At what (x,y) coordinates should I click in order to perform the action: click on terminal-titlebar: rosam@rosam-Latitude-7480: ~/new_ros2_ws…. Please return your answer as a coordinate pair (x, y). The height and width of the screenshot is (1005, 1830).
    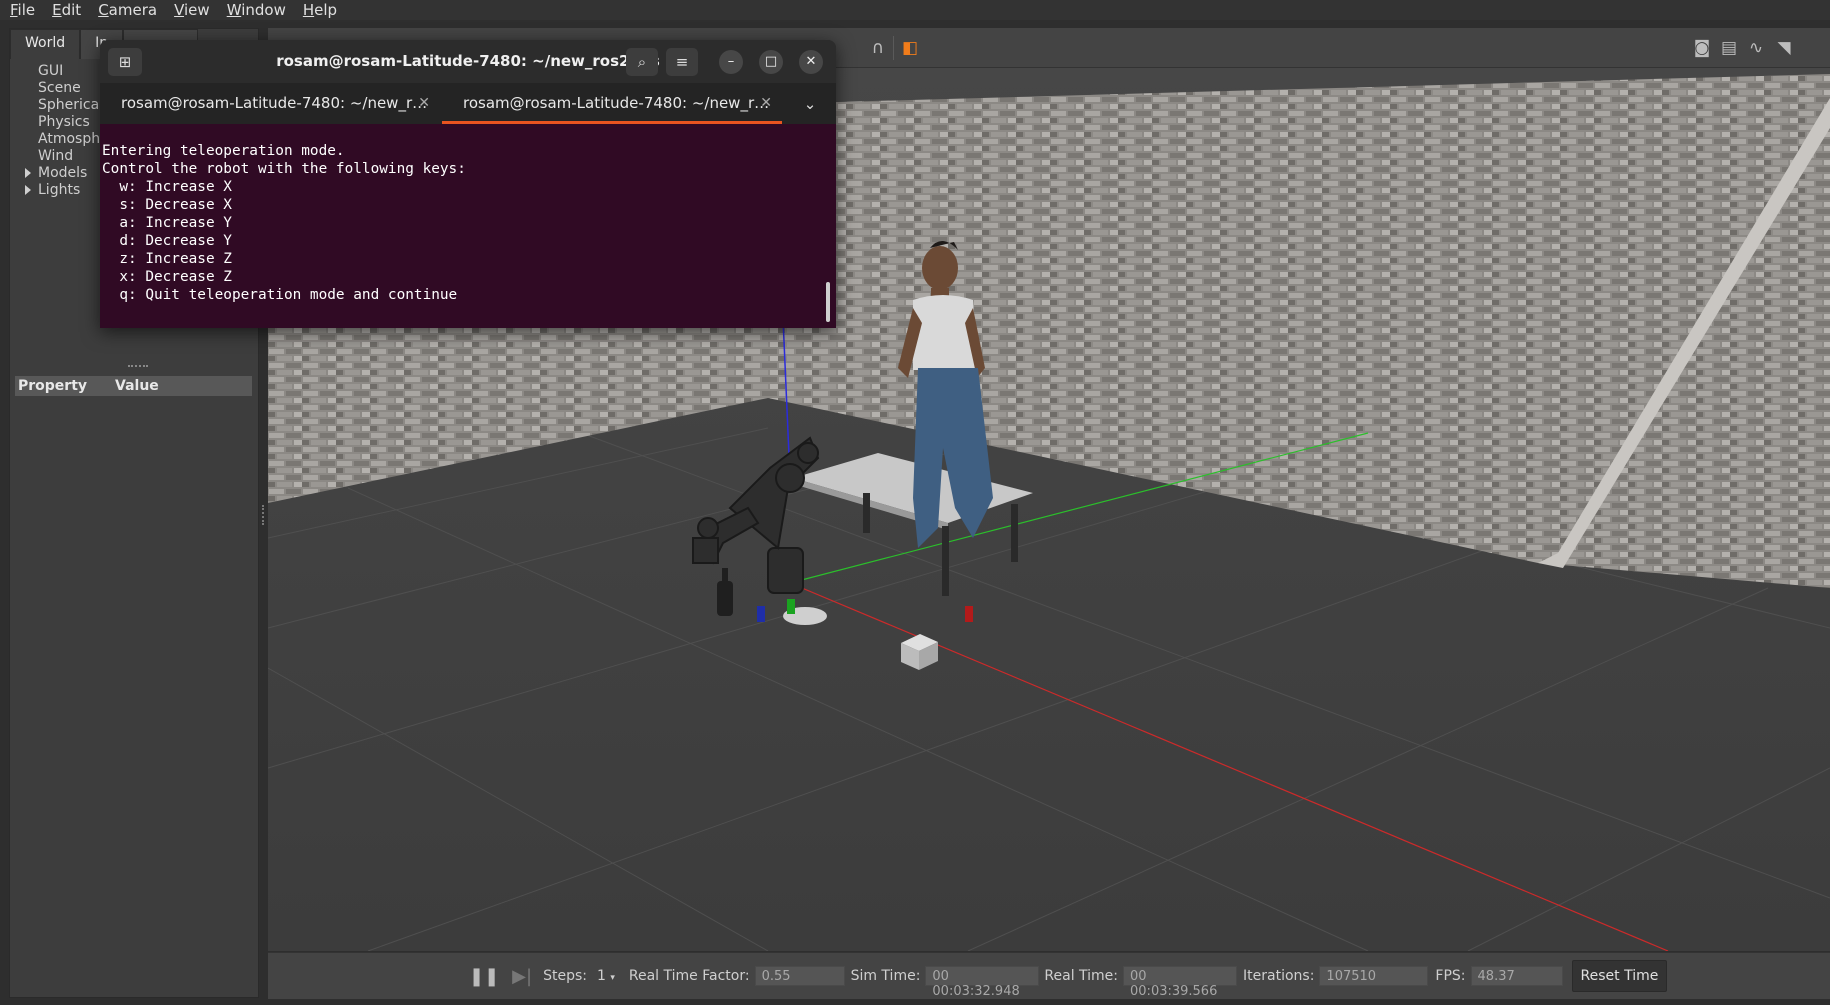
    Looking at the image, I should click on (468, 61).